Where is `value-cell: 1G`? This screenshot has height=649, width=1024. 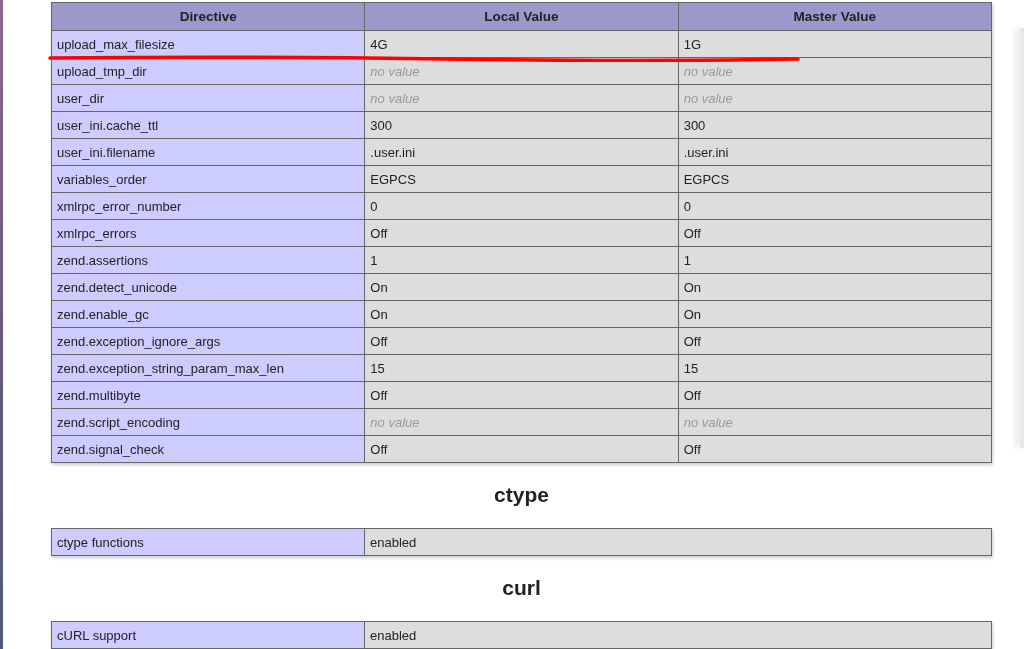 value-cell: 1G is located at coordinates (835, 44).